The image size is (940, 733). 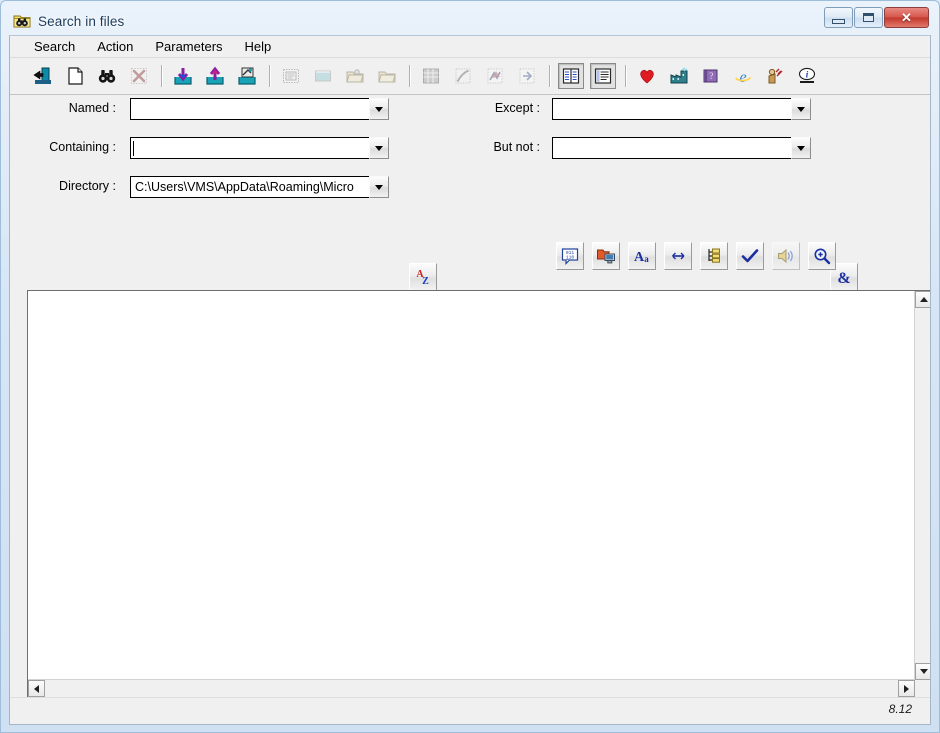 I want to click on toolbar-load-criteria-button, so click(x=183, y=76).